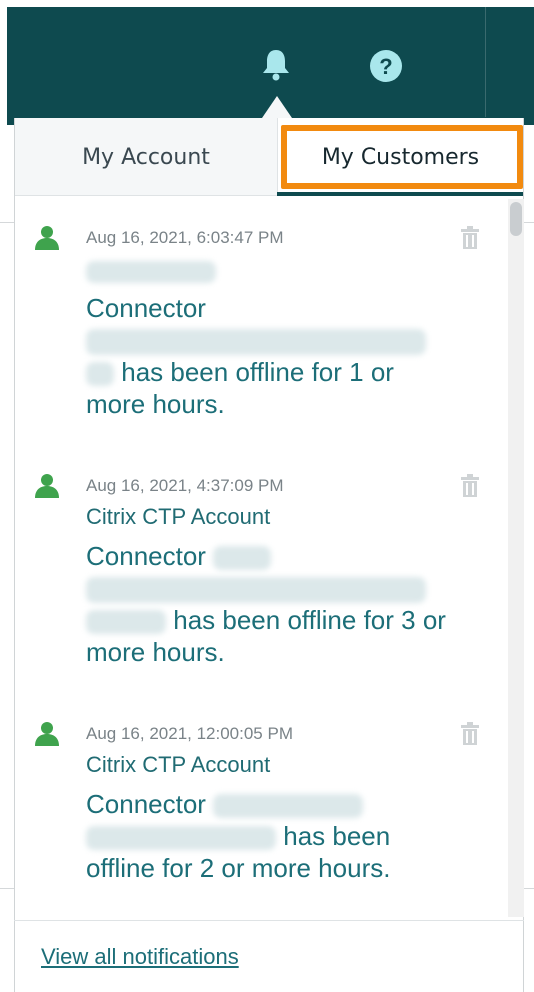  Describe the element at coordinates (185, 237) in the screenshot. I see `notification-timestamp: Aug 16, 2021, 6:03:47 PM` at that location.